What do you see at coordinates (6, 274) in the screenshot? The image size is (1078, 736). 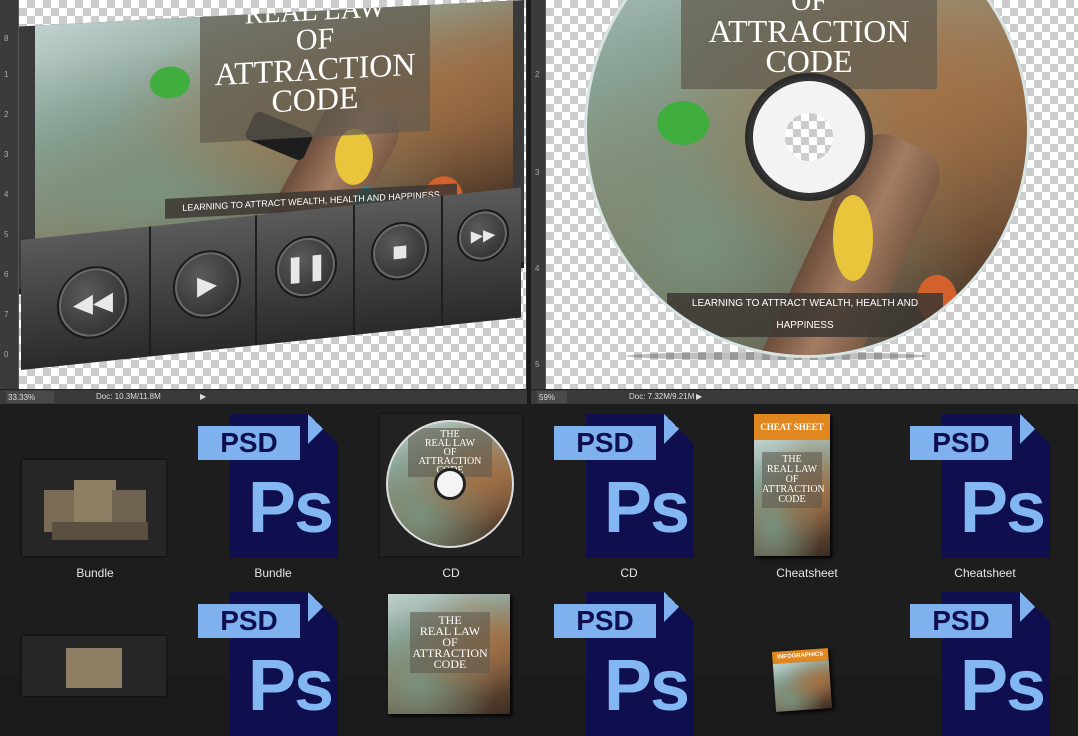 I see `ruler-number: 6` at bounding box center [6, 274].